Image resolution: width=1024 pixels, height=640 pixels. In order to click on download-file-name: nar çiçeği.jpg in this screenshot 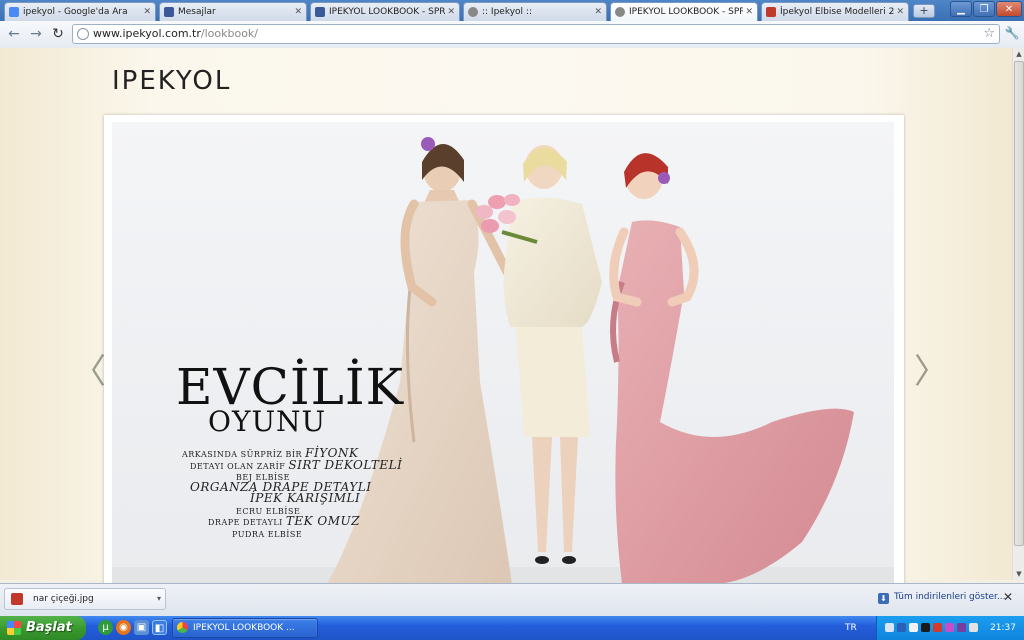, I will do `click(63, 599)`.